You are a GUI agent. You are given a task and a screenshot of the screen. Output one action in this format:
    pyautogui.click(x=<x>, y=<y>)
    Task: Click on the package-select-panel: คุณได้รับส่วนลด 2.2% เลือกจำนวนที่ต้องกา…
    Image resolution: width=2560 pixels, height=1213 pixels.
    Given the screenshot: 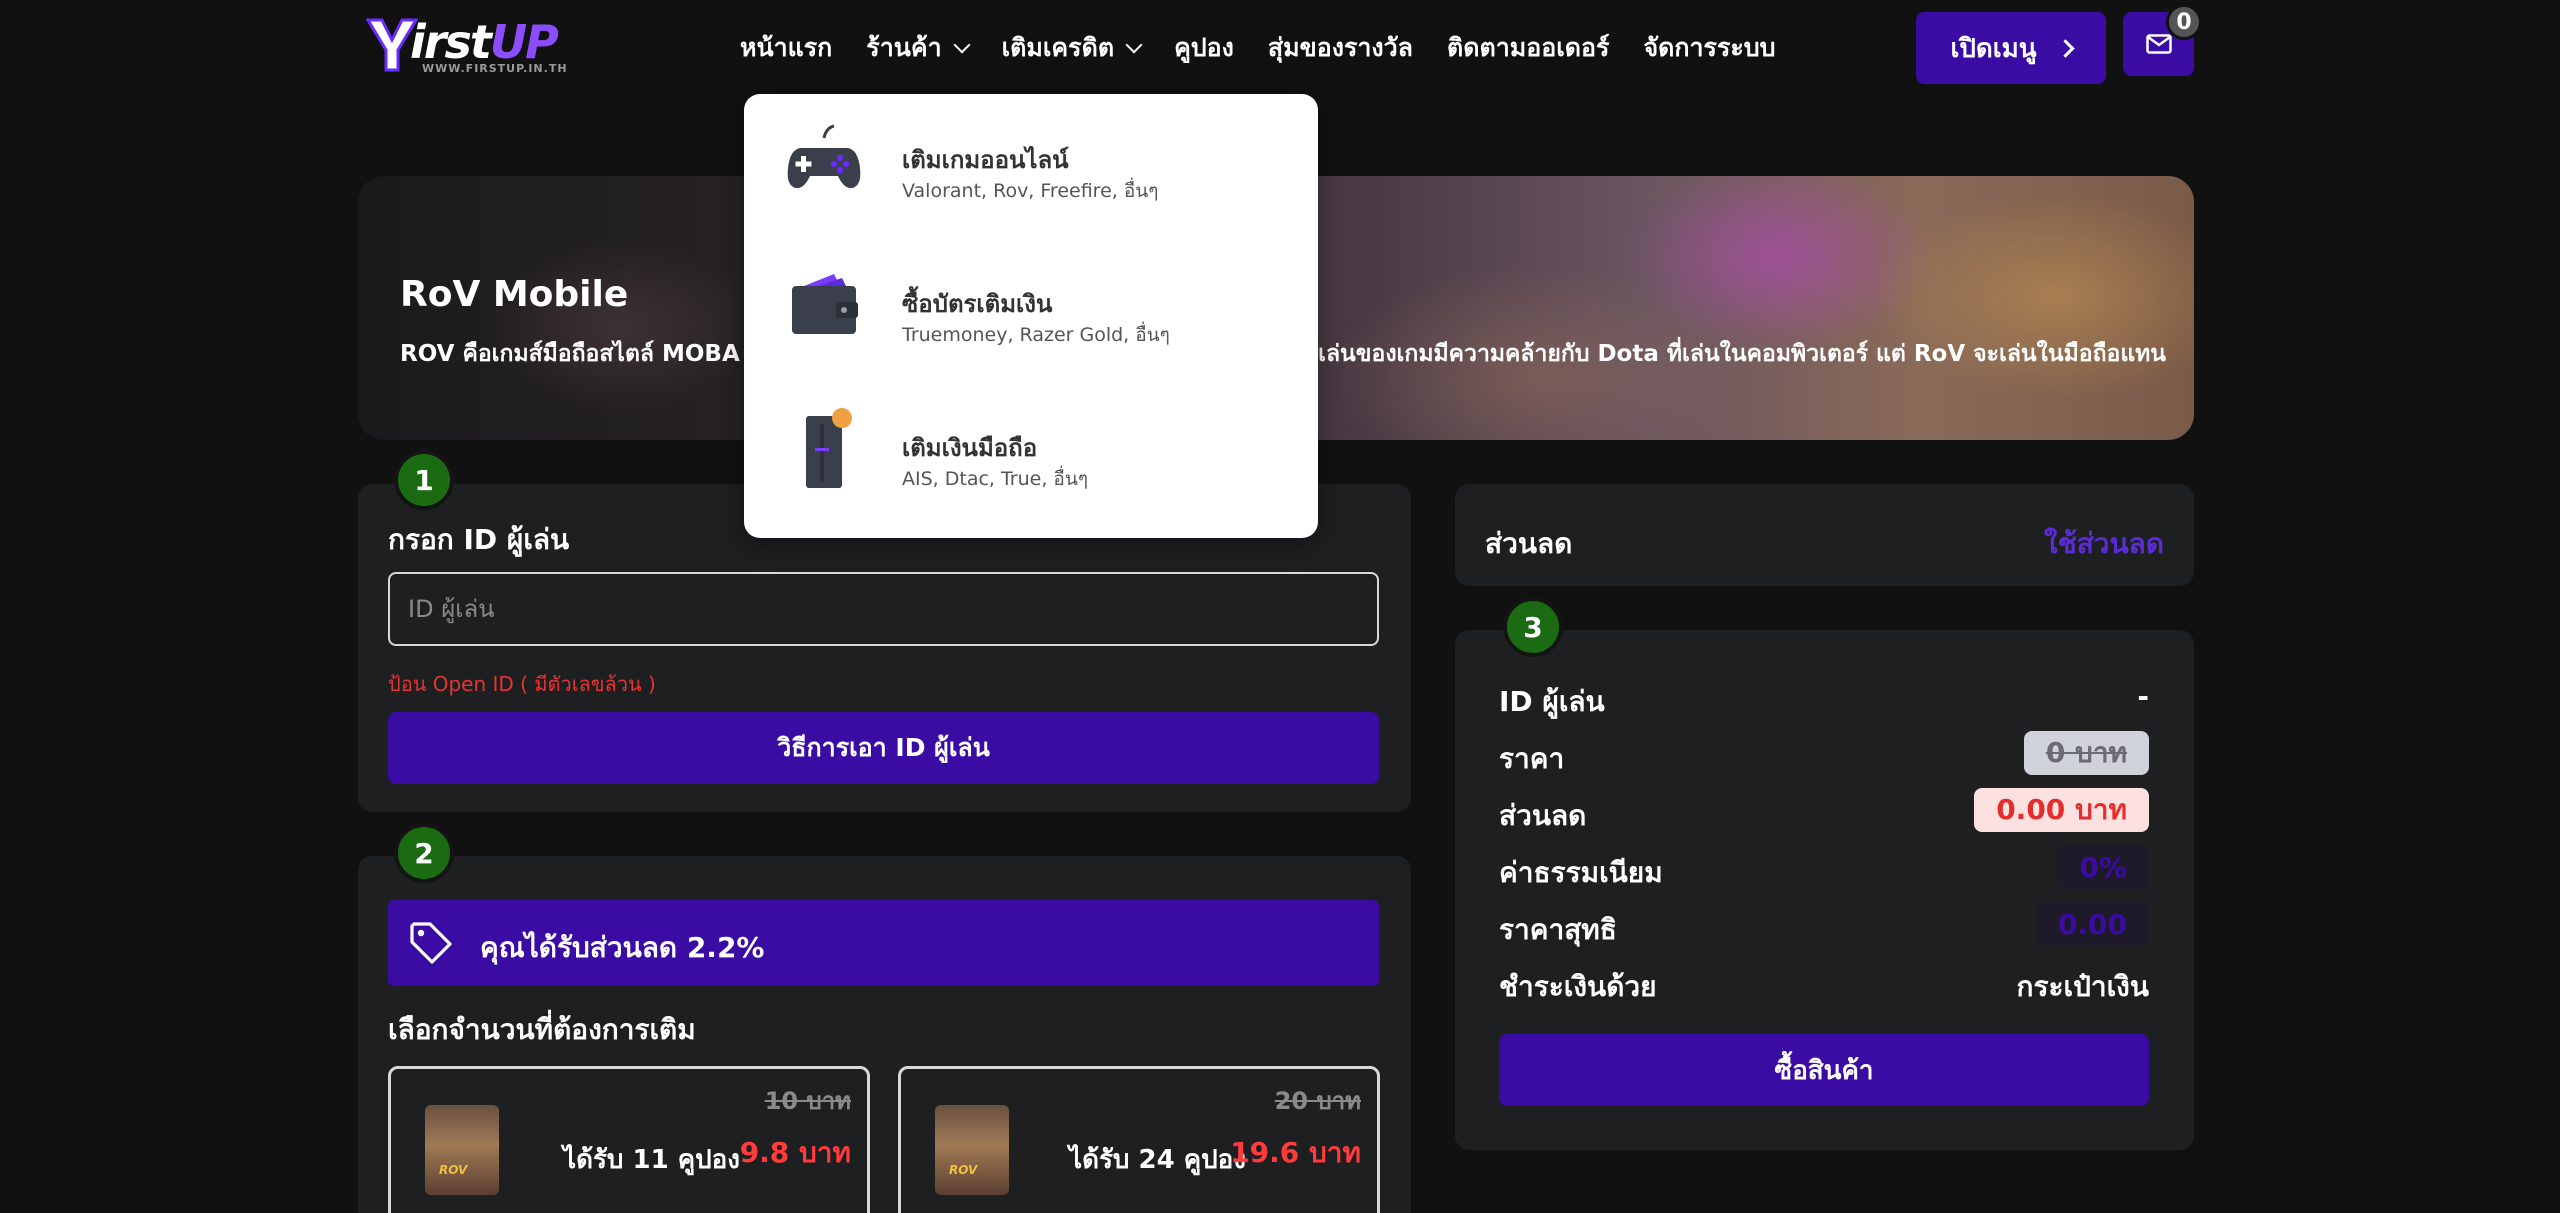 What is the action you would take?
    pyautogui.click(x=884, y=1034)
    